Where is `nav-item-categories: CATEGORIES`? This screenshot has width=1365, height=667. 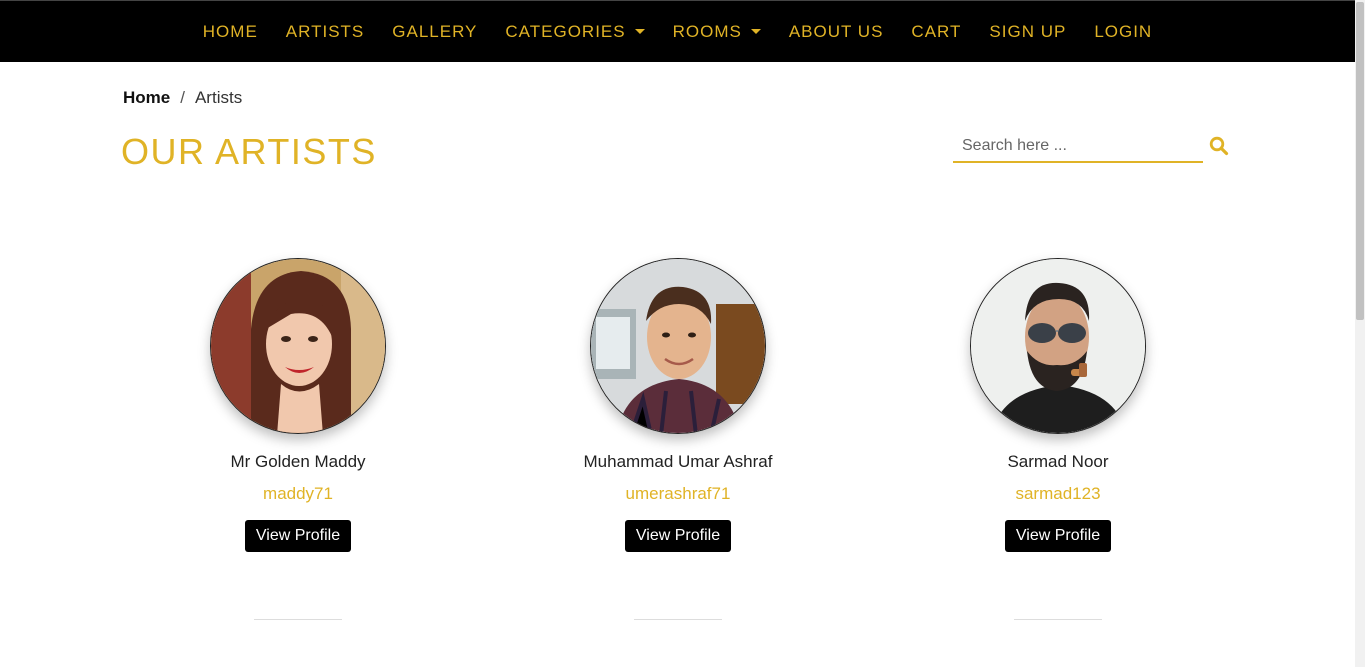
nav-item-categories: CATEGORIES is located at coordinates (575, 31).